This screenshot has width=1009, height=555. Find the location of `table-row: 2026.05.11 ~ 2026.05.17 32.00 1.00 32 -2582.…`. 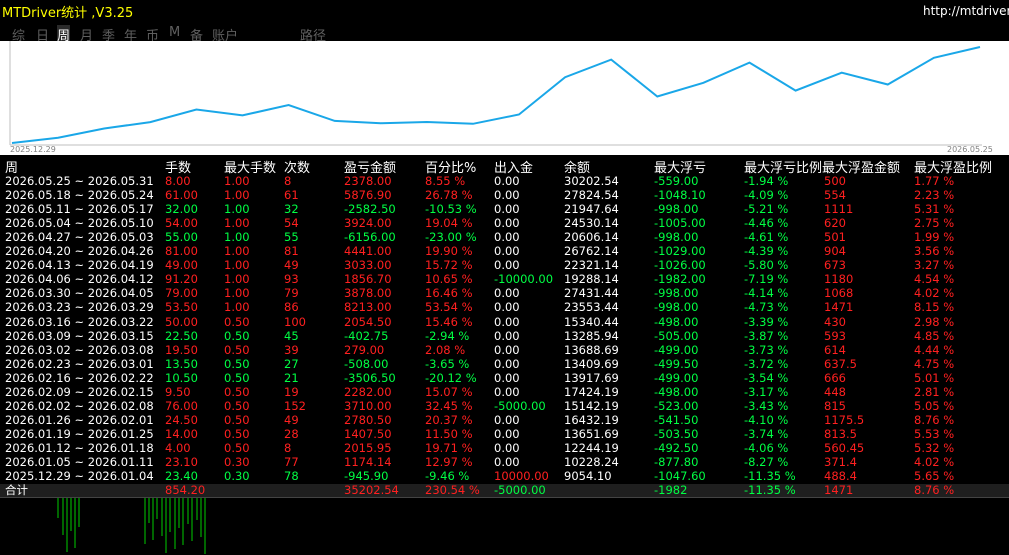

table-row: 2026.05.11 ~ 2026.05.17 32.00 1.00 32 -2582.… is located at coordinates (504, 209).